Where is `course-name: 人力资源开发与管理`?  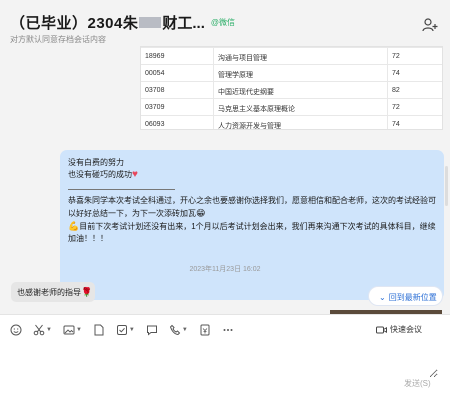
course-name: 人力资源开发与管理 is located at coordinates (249, 126).